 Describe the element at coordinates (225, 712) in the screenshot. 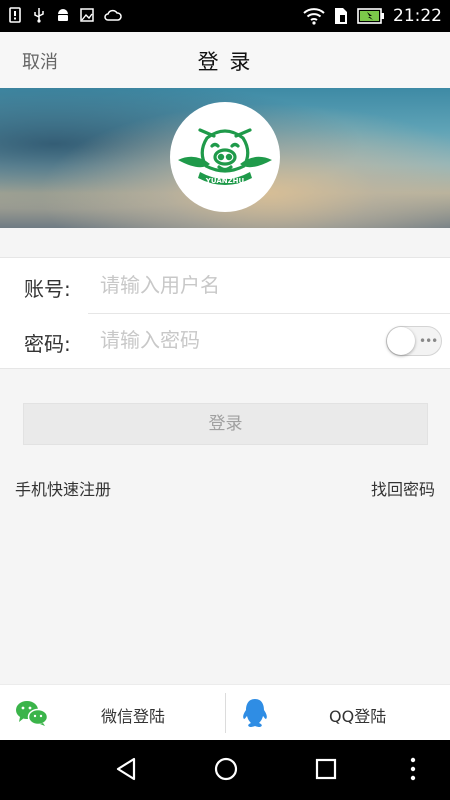

I see `social-login-bar: 微信登陆 QQ登陆` at that location.